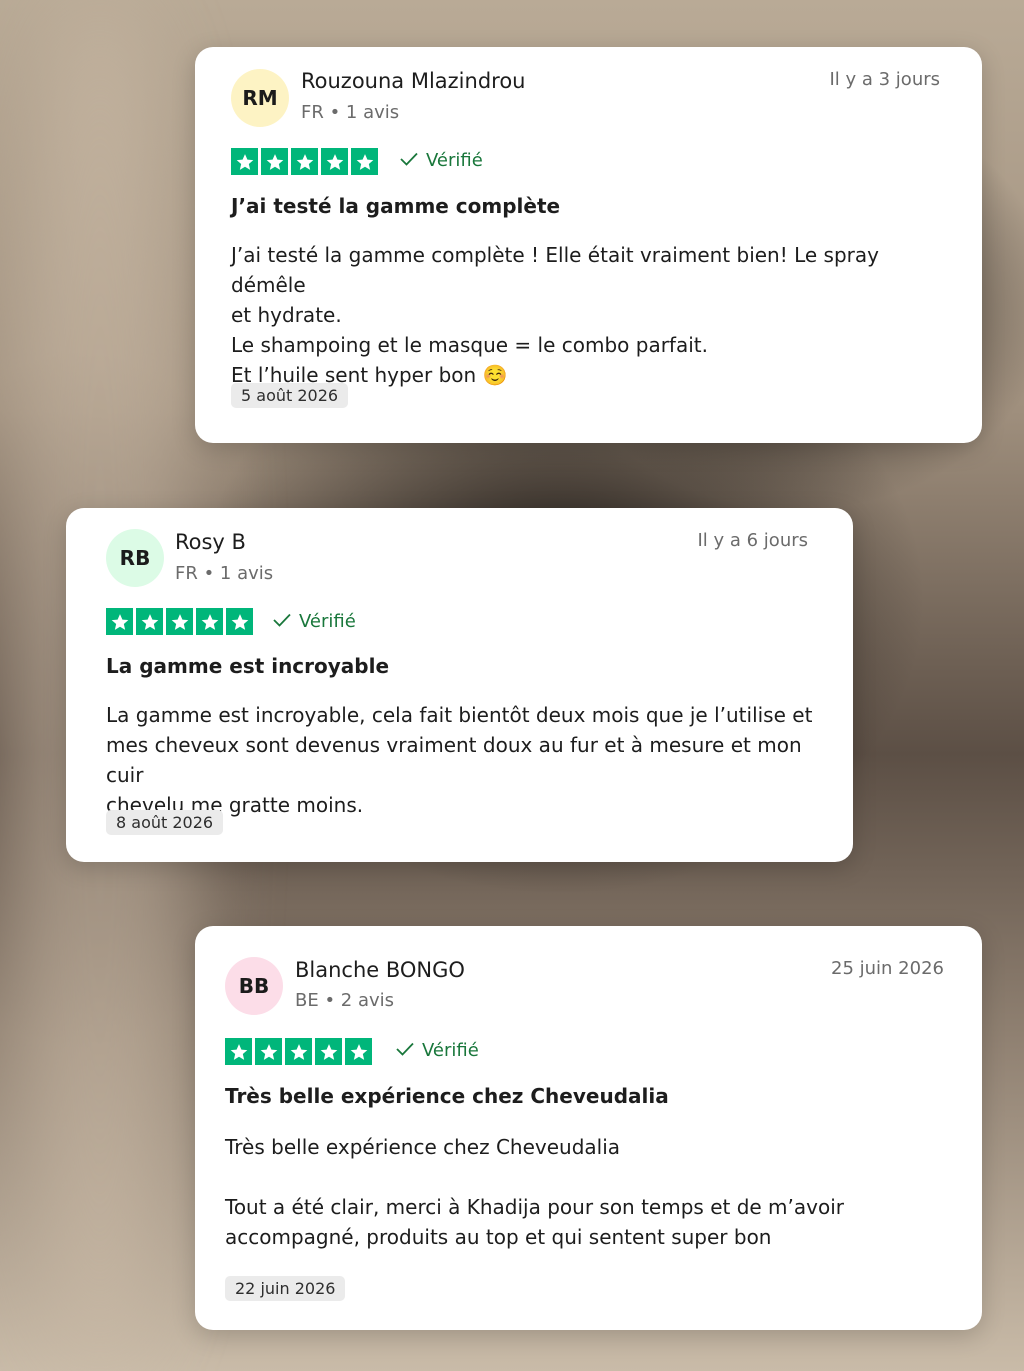  I want to click on review-title: J’ai testé la gamme complète, so click(395, 206).